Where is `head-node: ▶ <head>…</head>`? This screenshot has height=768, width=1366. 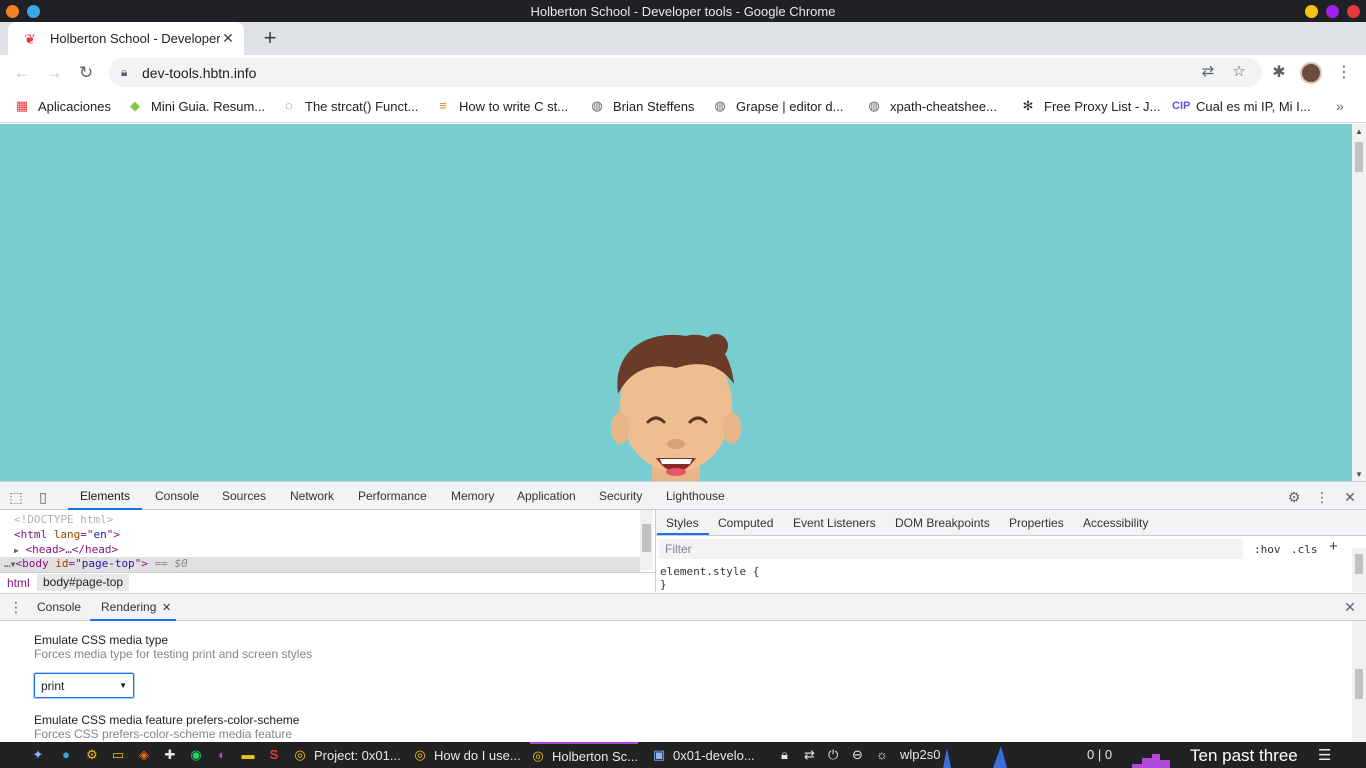
head-node: ▶ <head>…</head> is located at coordinates (66, 549).